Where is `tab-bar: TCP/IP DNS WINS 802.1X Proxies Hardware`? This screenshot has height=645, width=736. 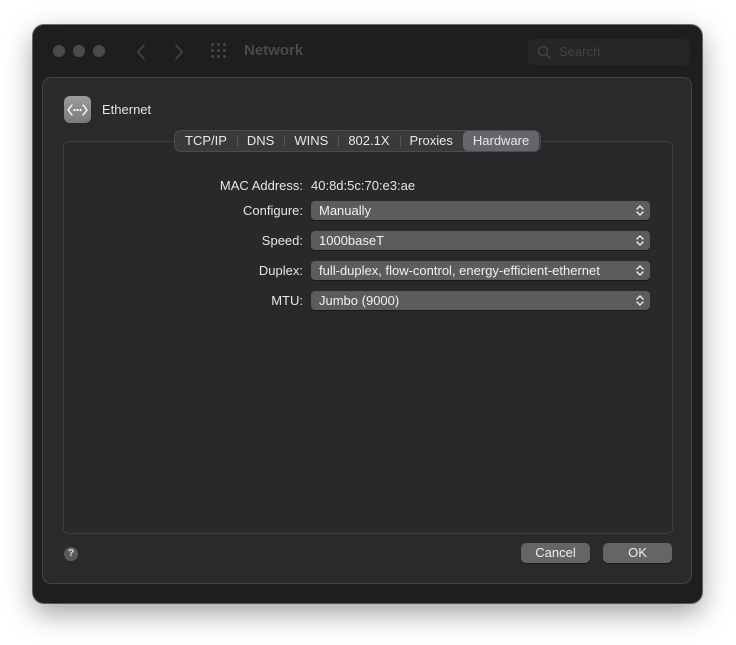
tab-bar: TCP/IP DNS WINS 802.1X Proxies Hardware is located at coordinates (358, 141).